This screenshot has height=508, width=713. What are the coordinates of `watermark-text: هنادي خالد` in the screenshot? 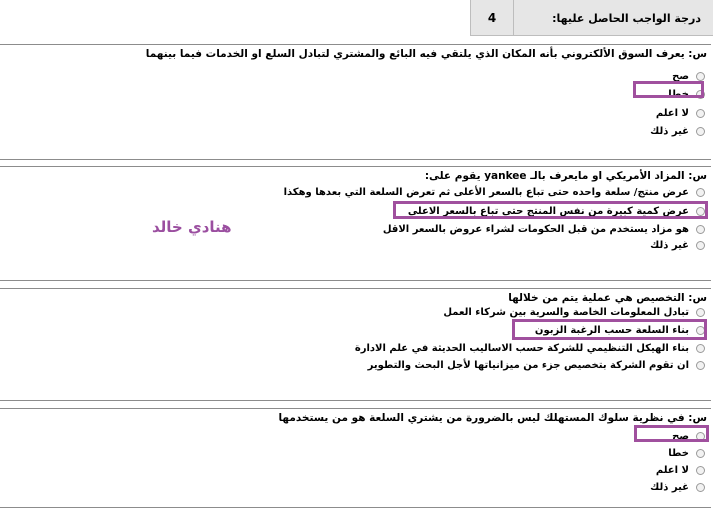 It's located at (192, 227).